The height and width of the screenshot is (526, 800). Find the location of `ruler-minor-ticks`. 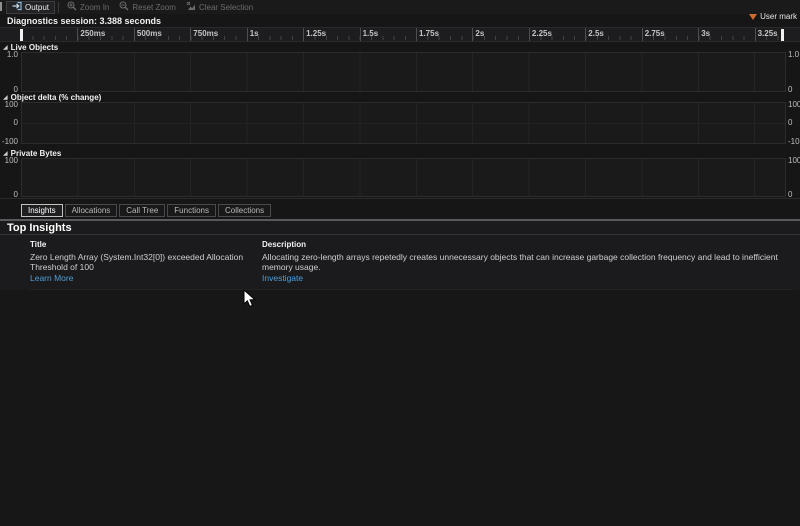

ruler-minor-ticks is located at coordinates (403, 38).